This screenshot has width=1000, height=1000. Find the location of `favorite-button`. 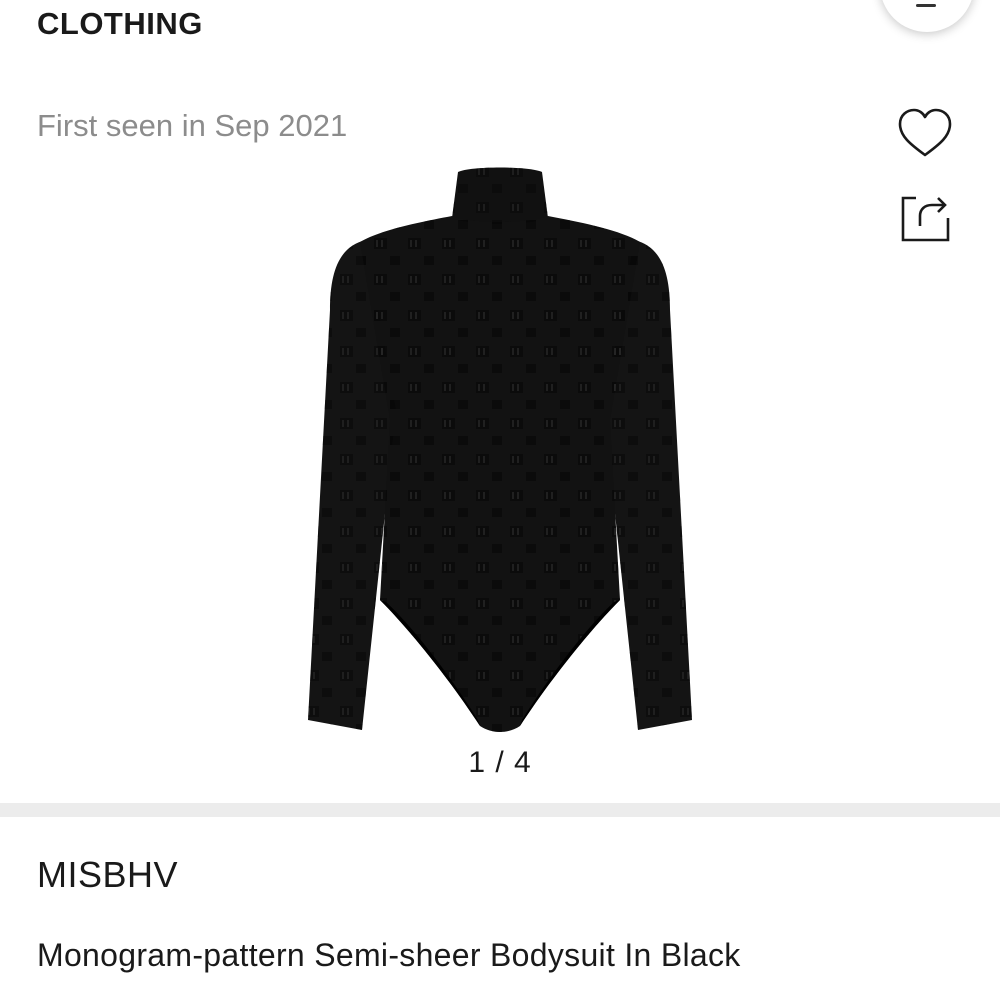

favorite-button is located at coordinates (925, 133).